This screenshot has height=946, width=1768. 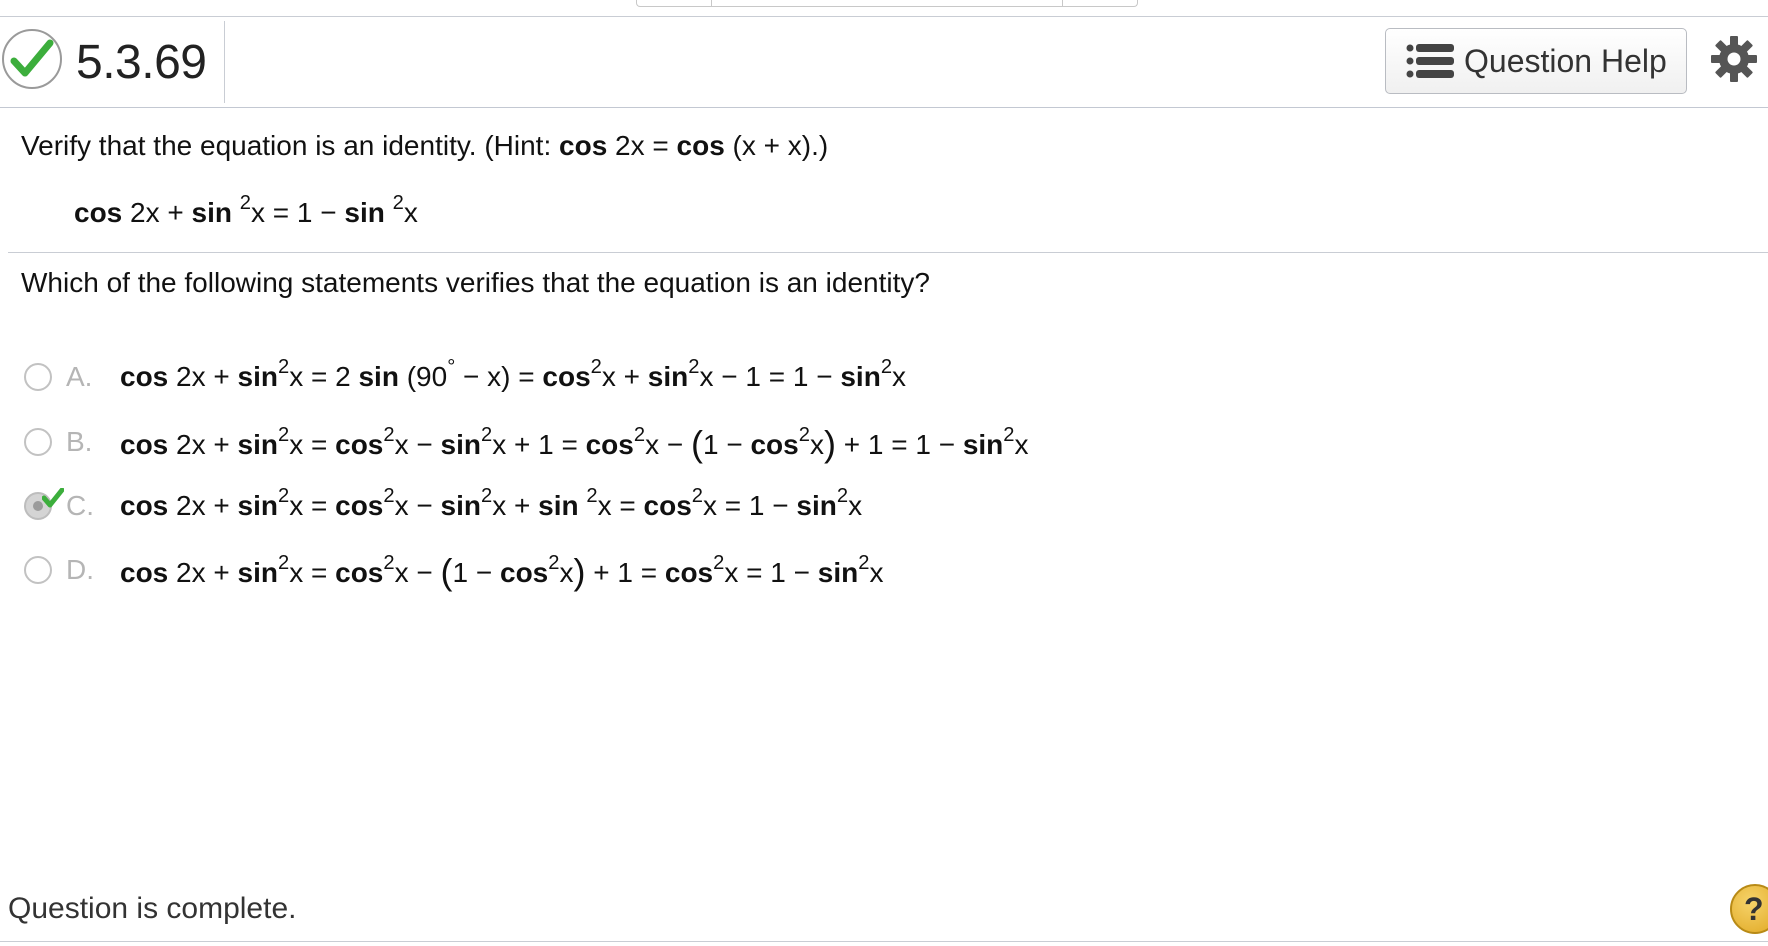 What do you see at coordinates (152, 908) in the screenshot?
I see `completion-status: Question is complete.` at bounding box center [152, 908].